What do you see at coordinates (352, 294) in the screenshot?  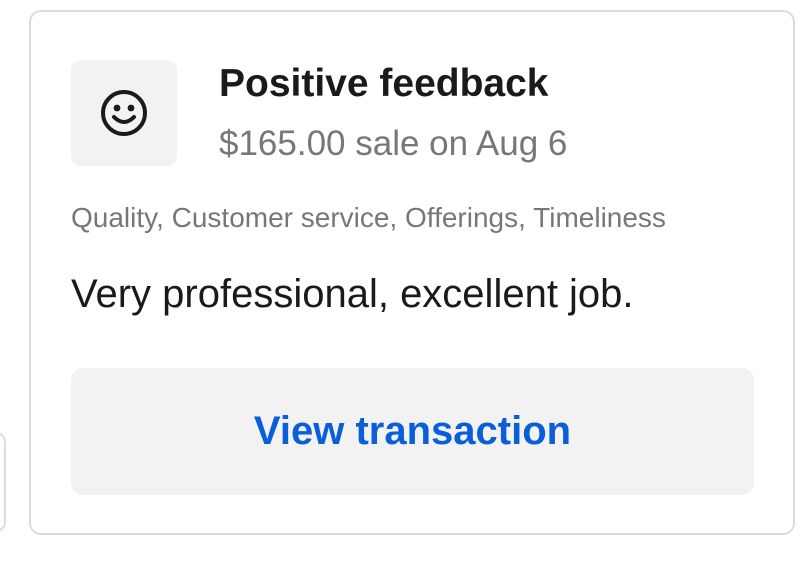 I see `feedback-comment: Very professional, excellent job.` at bounding box center [352, 294].